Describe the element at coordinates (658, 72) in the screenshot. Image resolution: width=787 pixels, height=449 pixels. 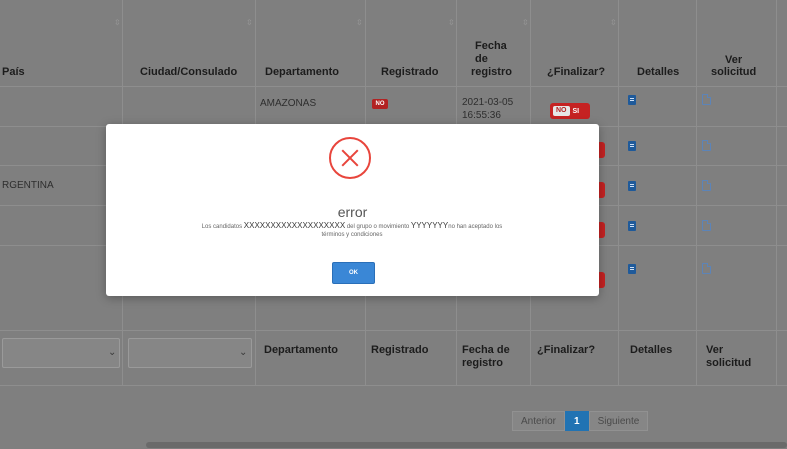
I see `header-detalles: Detalles` at that location.